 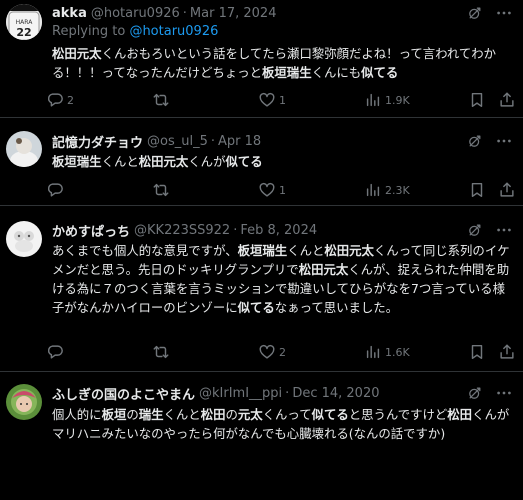 I want to click on views-button: 2.3K, so click(x=387, y=190).